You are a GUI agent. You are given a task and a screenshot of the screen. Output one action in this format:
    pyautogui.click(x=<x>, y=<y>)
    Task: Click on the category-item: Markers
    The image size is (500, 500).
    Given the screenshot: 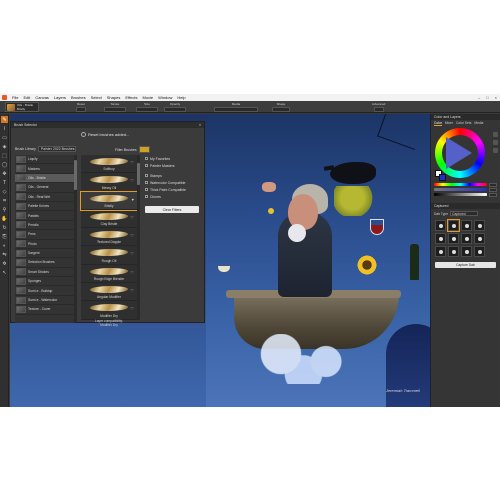 What is the action you would take?
    pyautogui.click(x=44, y=169)
    